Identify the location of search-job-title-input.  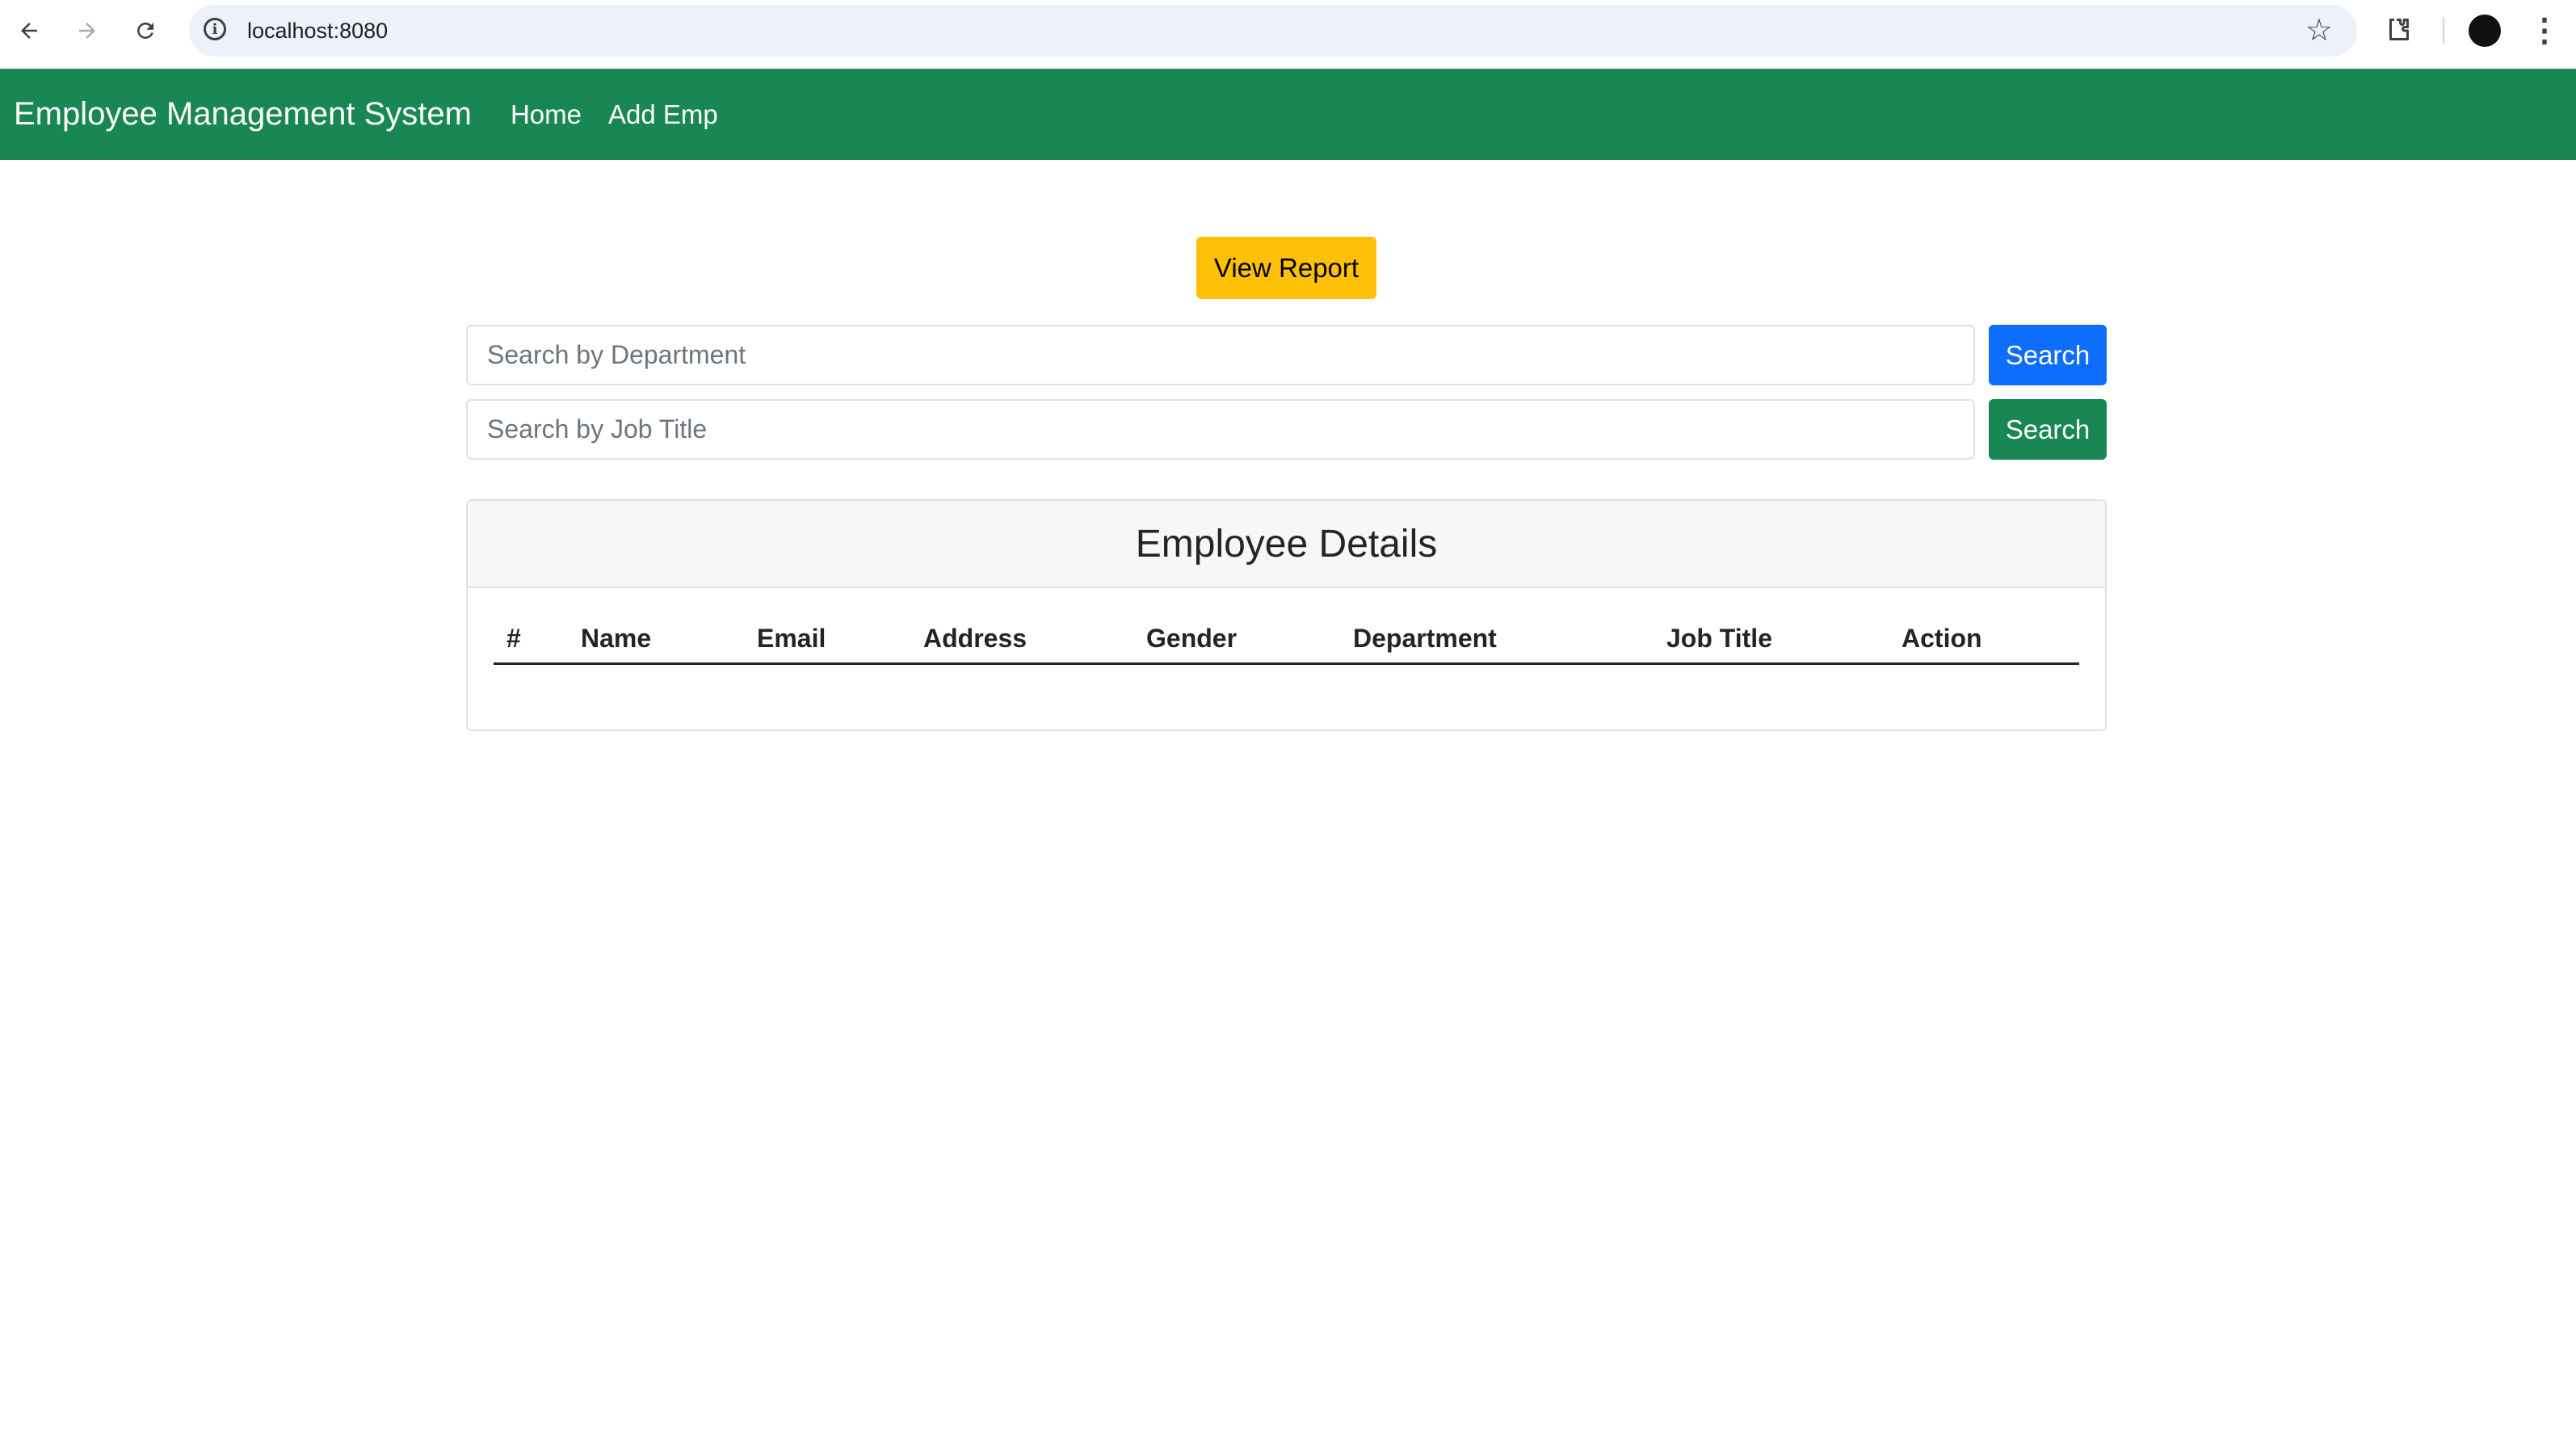
(1220, 429).